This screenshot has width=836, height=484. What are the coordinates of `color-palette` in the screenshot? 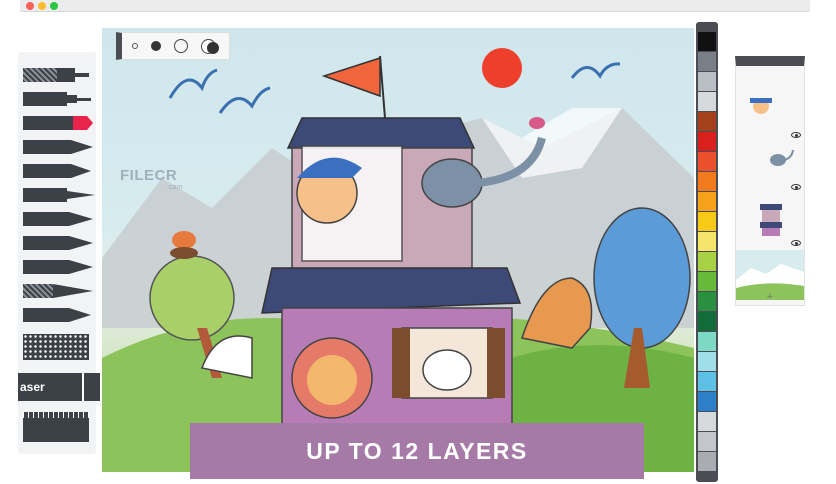 It's located at (707, 252).